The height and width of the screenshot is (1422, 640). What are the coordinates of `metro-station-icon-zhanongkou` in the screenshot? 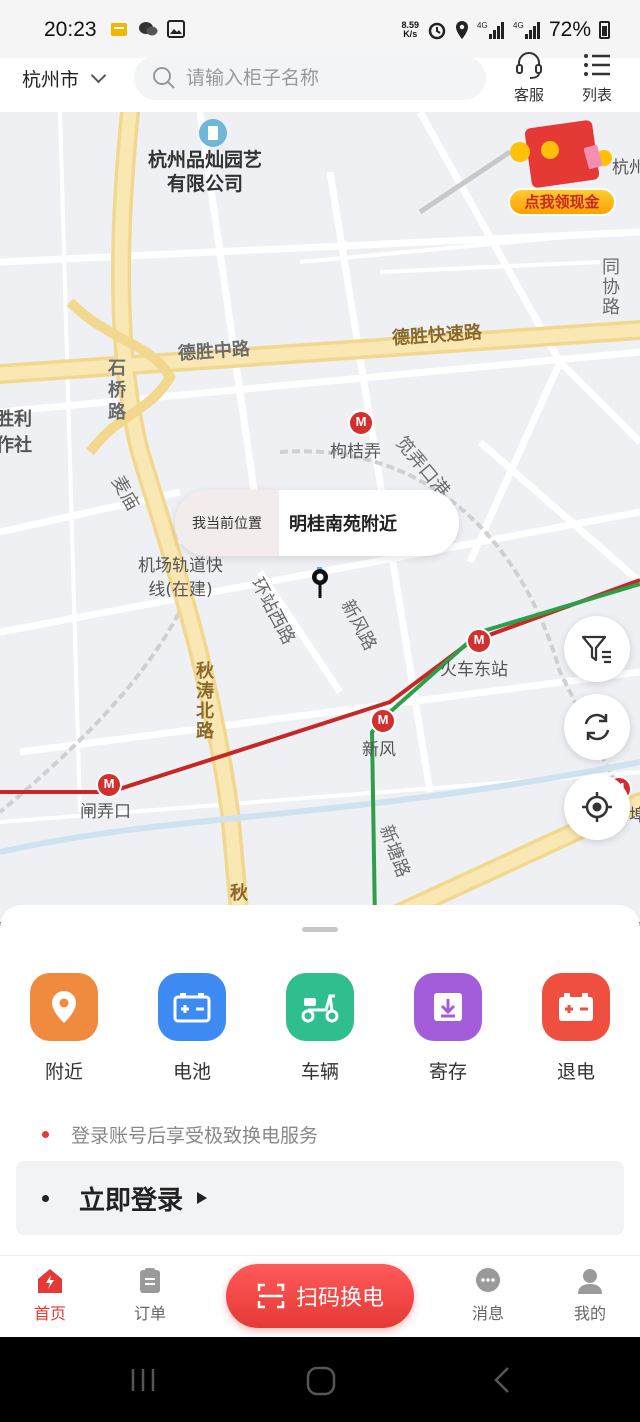 It's located at (109, 785).